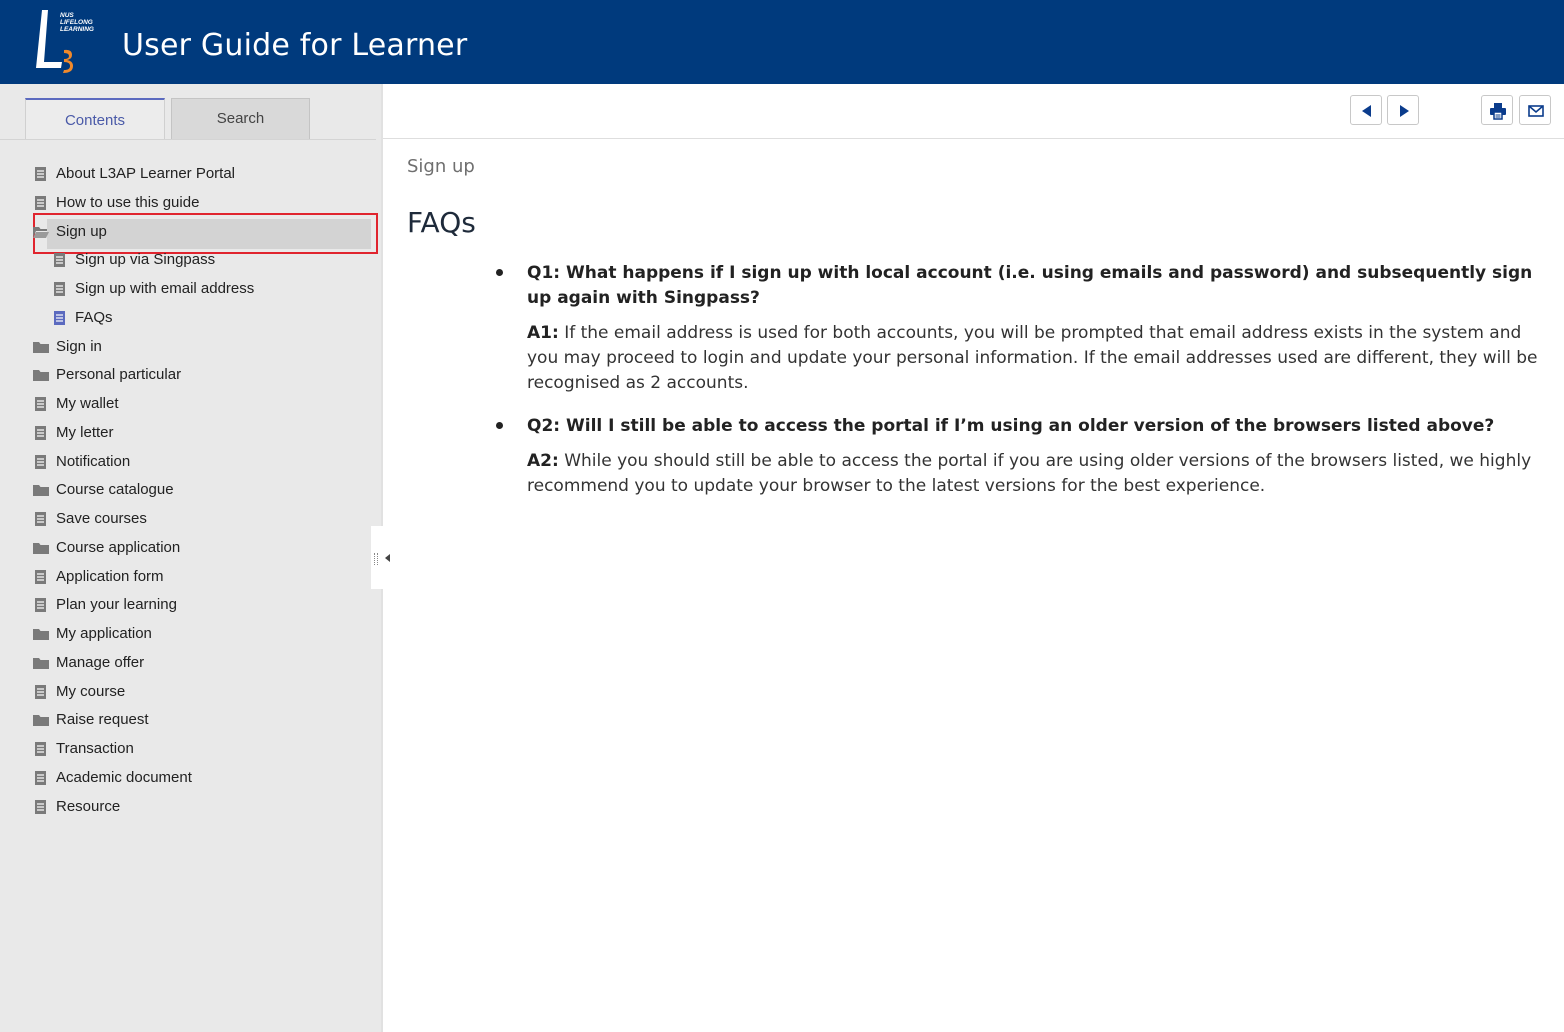 The image size is (1564, 1032). Describe the element at coordinates (295, 45) in the screenshot. I see `app-title: User Guide for Learner` at that location.